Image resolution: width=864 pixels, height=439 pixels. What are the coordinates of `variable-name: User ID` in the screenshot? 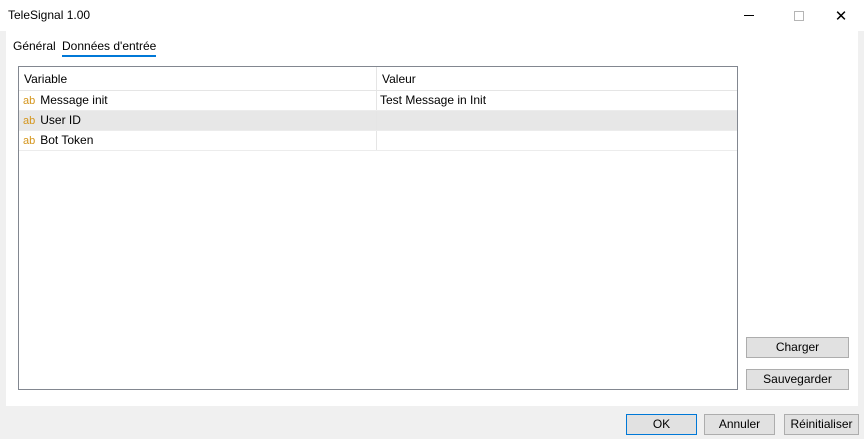 It's located at (60, 120).